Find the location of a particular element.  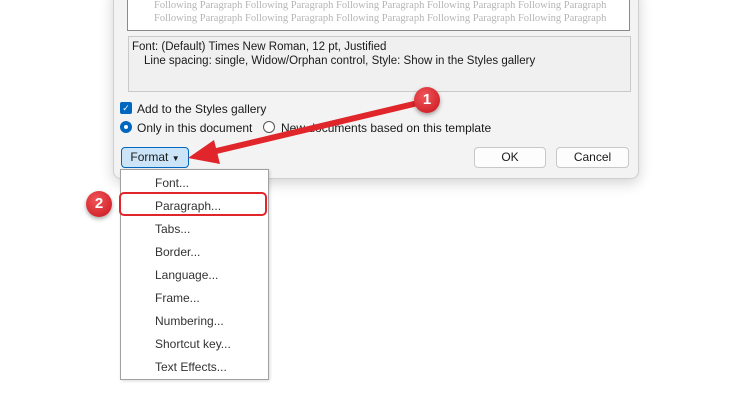

step-1-badge: 1 is located at coordinates (427, 100).